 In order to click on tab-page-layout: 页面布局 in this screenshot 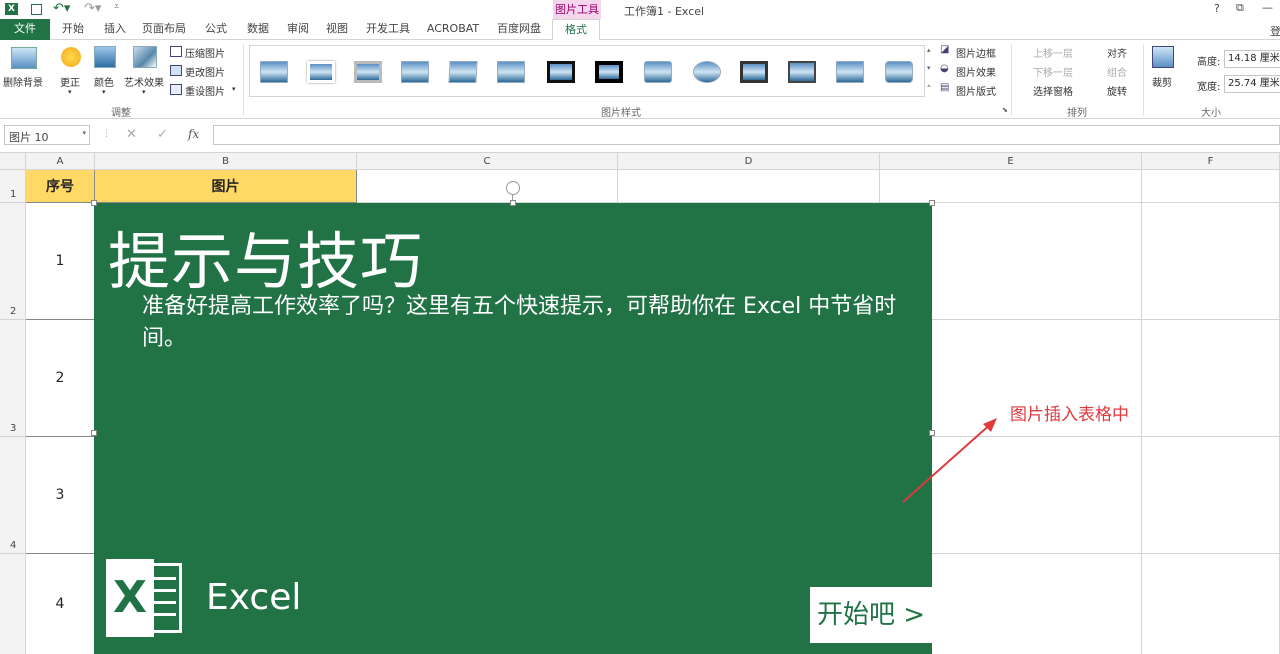, I will do `click(164, 29)`.